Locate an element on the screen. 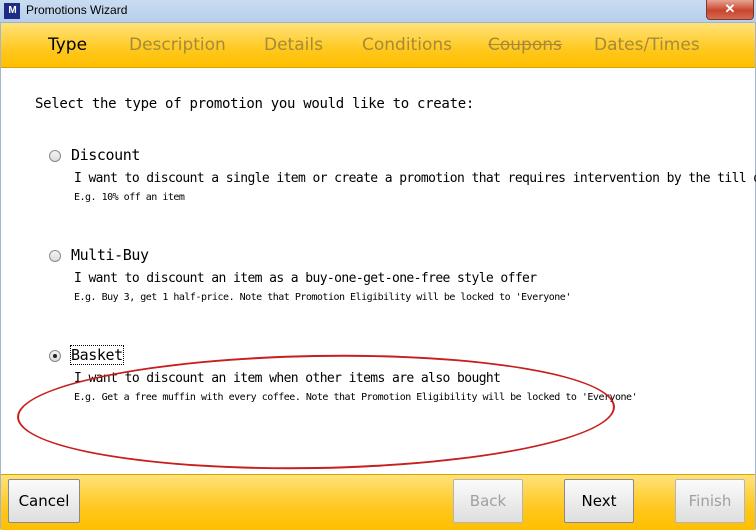 This screenshot has height=530, width=756. radio-discount is located at coordinates (55, 156).